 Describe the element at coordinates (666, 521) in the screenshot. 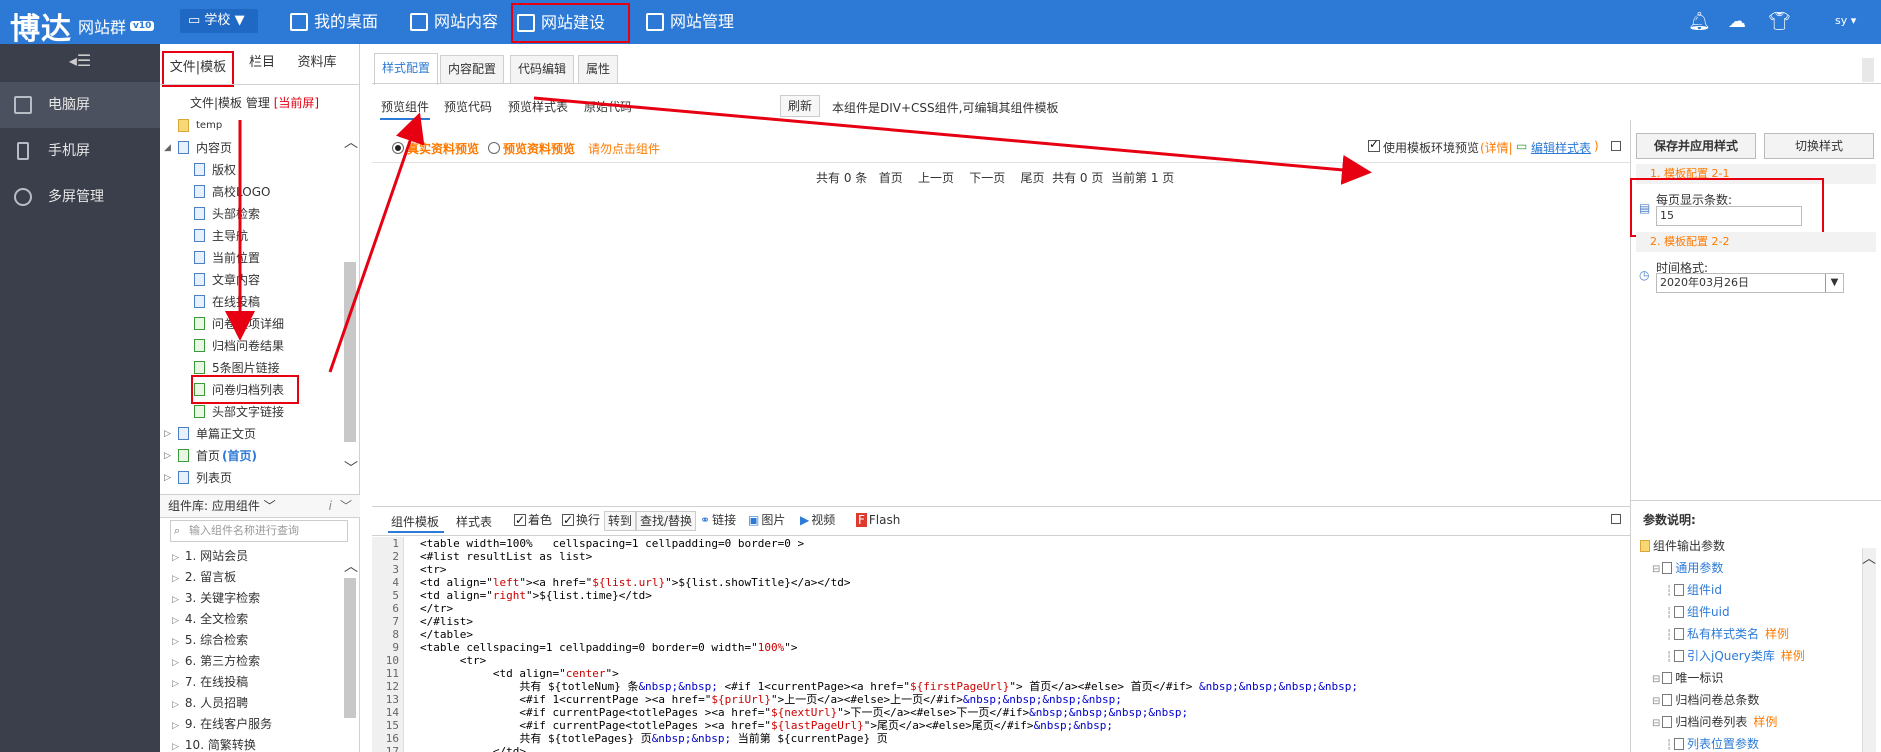

I see `tool-4: 查找/替换` at that location.